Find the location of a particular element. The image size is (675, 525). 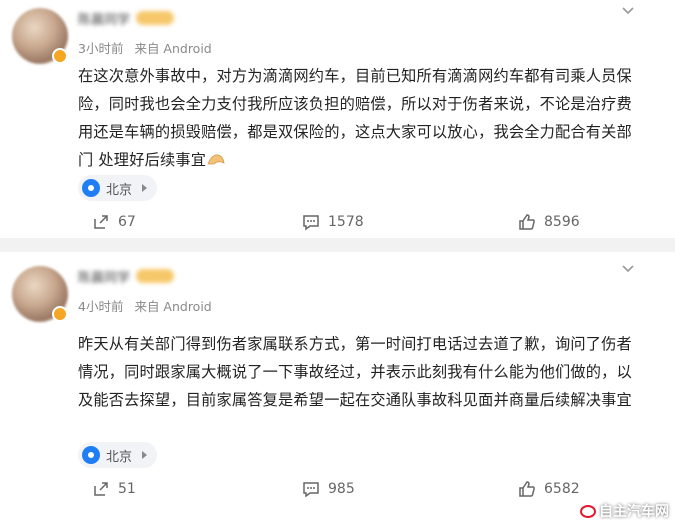

post-time: 3小时前 is located at coordinates (101, 48).